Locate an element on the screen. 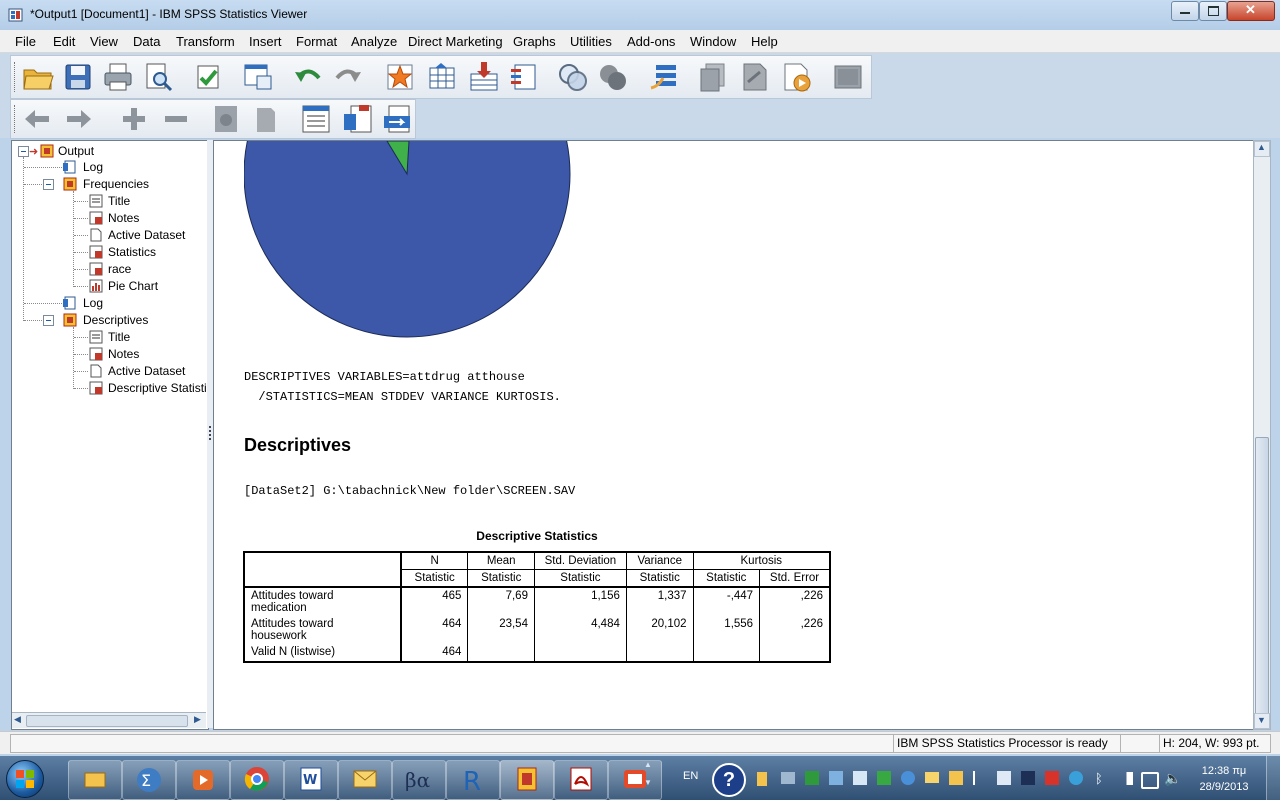 Image resolution: width=1280 pixels, height=800 pixels. create-edit-autoscript-icon is located at coordinates (797, 77).